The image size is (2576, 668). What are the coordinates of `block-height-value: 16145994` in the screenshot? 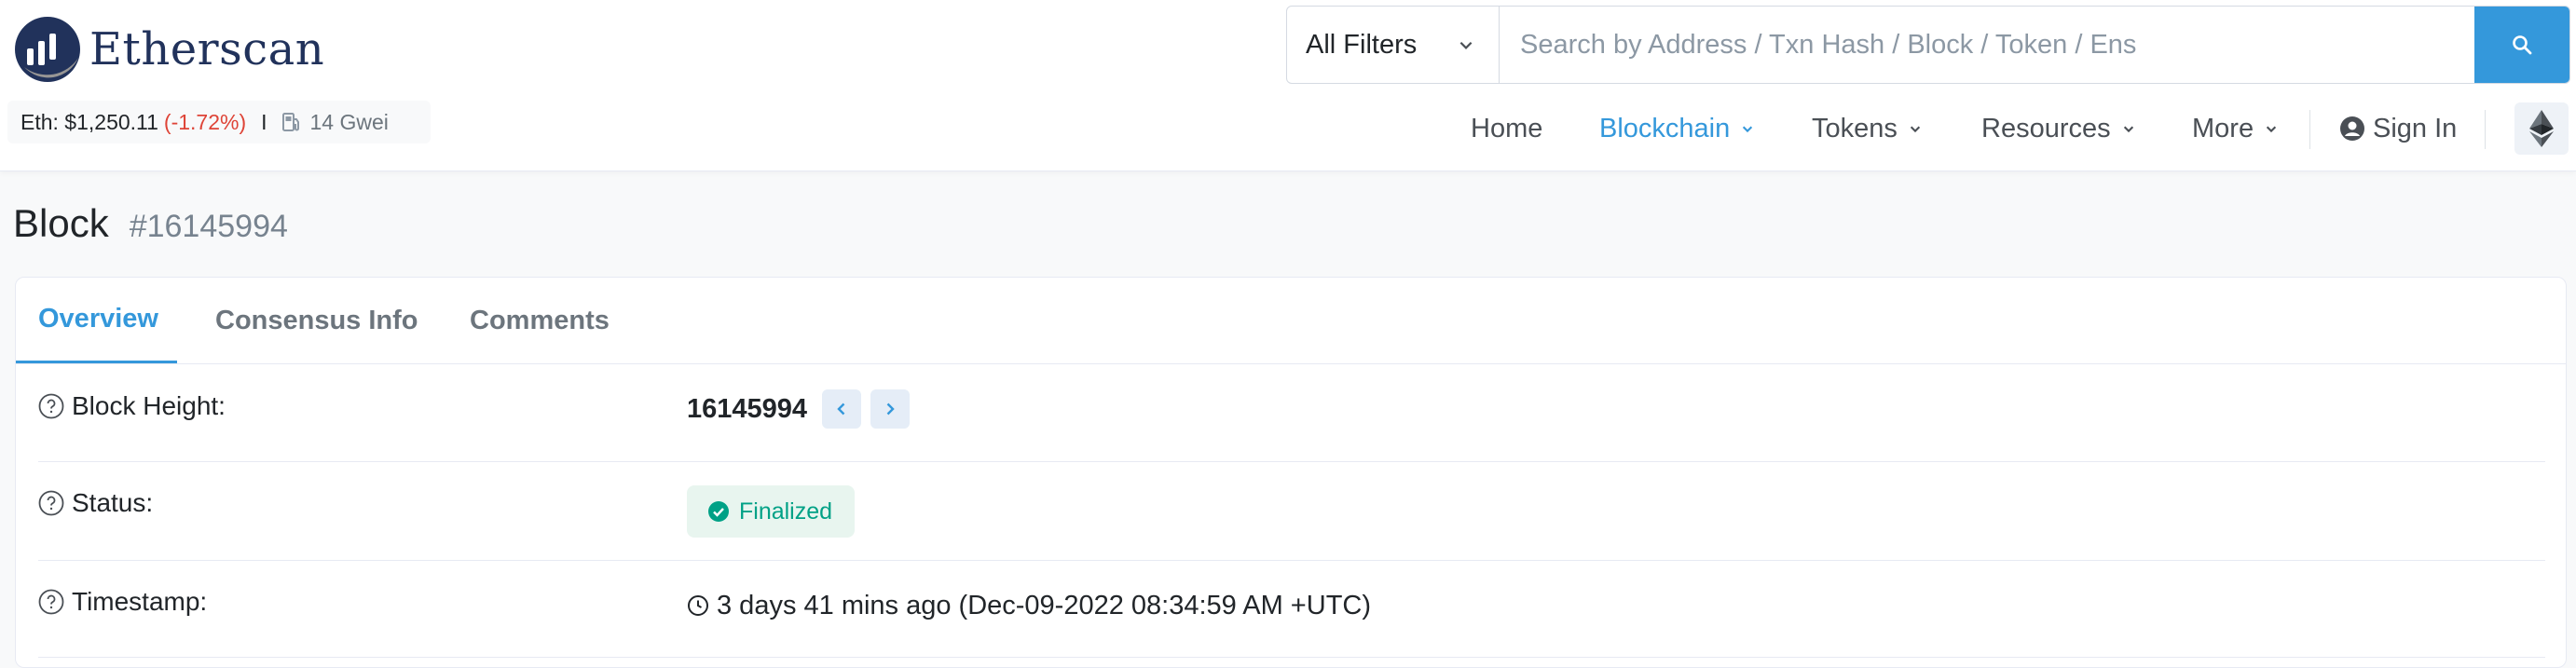 It's located at (747, 409).